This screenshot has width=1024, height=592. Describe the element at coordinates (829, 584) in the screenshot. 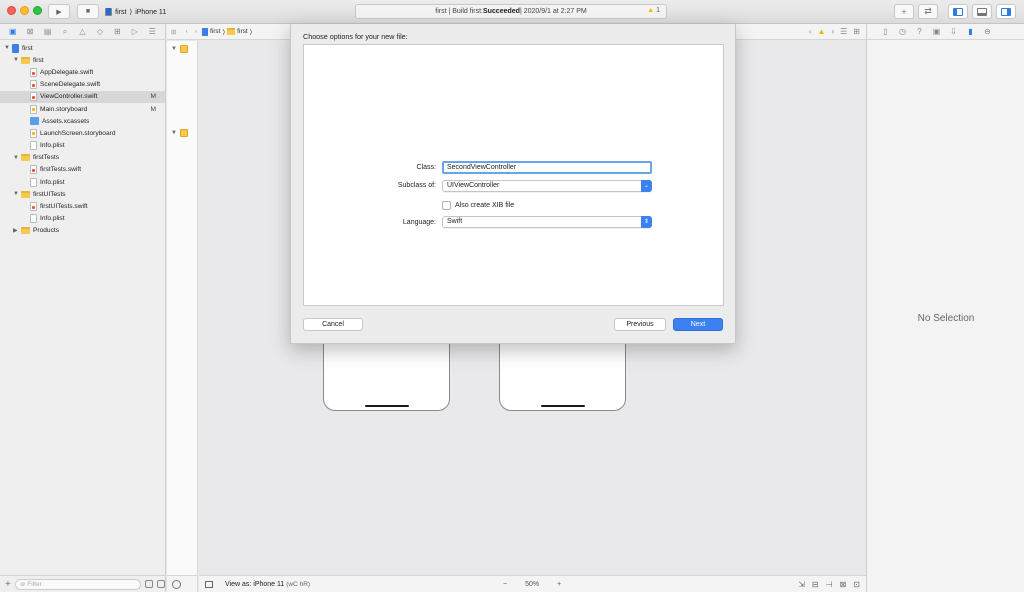

I see `pin-icon: ⊣` at that location.